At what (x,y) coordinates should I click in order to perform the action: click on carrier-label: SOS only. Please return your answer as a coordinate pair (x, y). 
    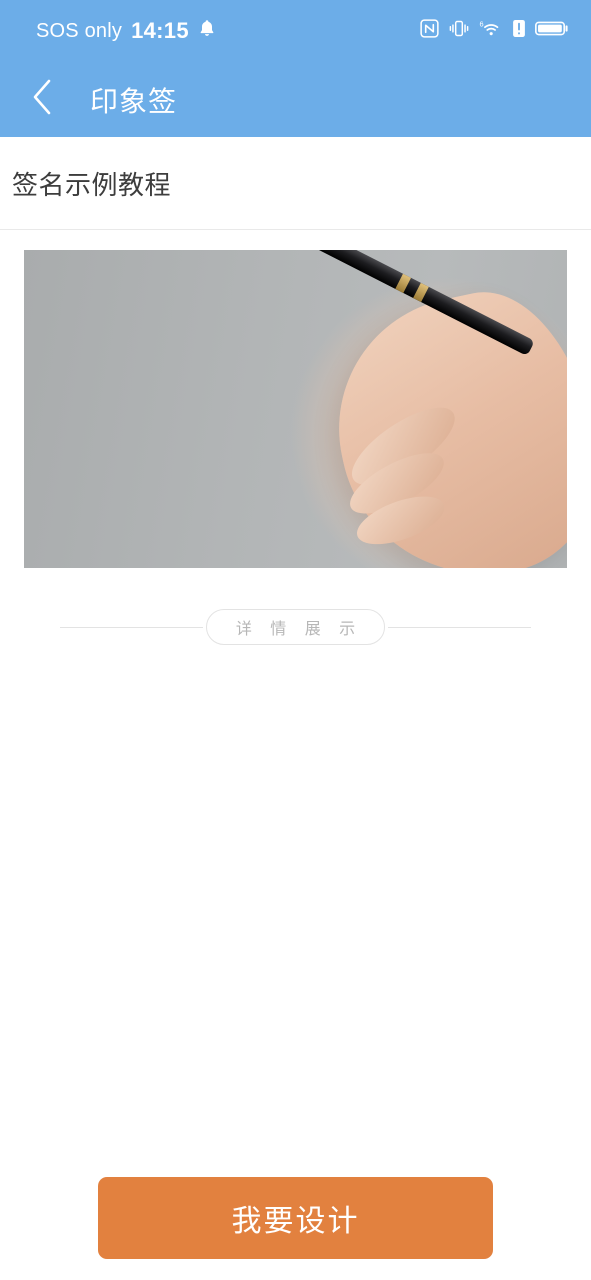
    Looking at the image, I should click on (79, 30).